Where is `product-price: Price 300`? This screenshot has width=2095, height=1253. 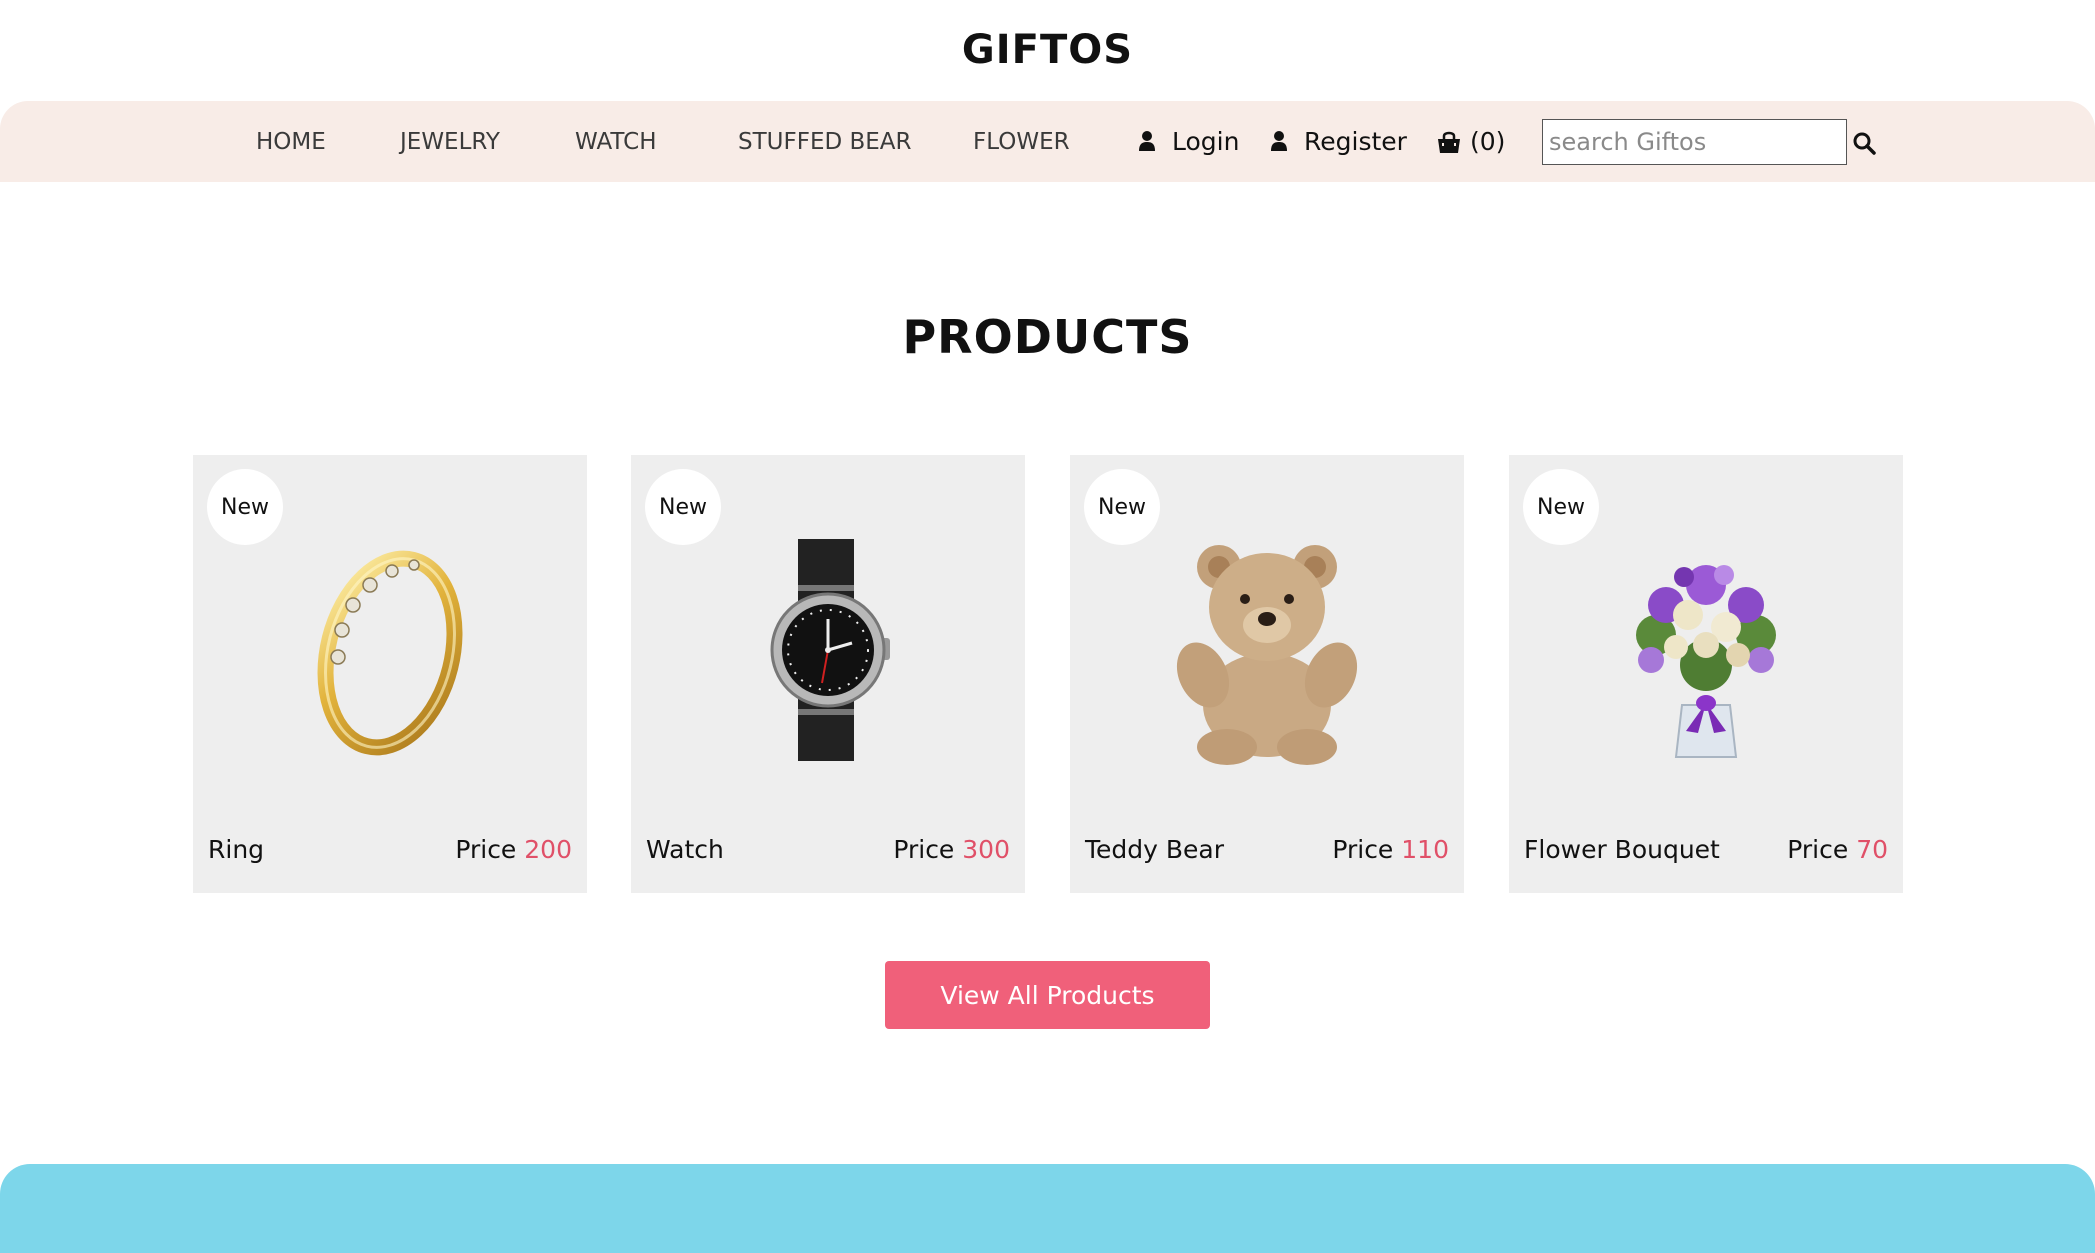
product-price: Price 300 is located at coordinates (951, 849).